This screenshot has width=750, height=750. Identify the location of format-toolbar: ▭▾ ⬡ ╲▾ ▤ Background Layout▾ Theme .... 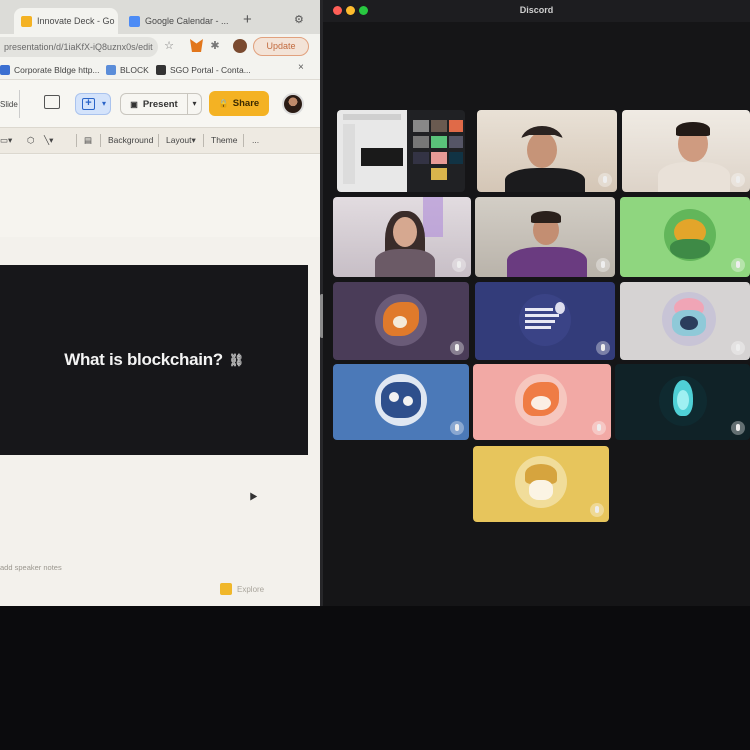
(160, 140).